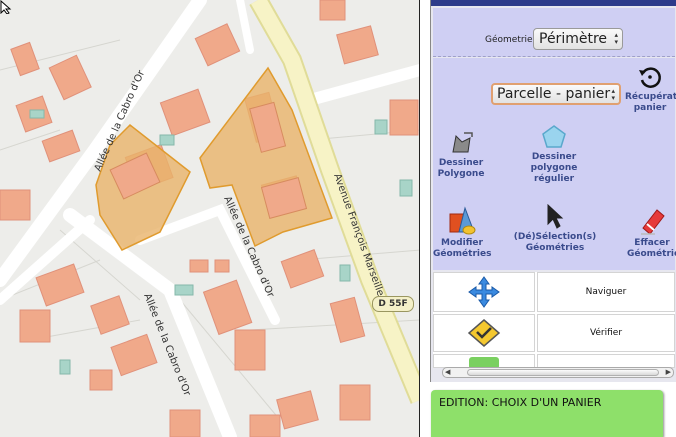 The height and width of the screenshot is (437, 676). I want to click on horizontal-scrollbar: ◀ ▶, so click(558, 372).